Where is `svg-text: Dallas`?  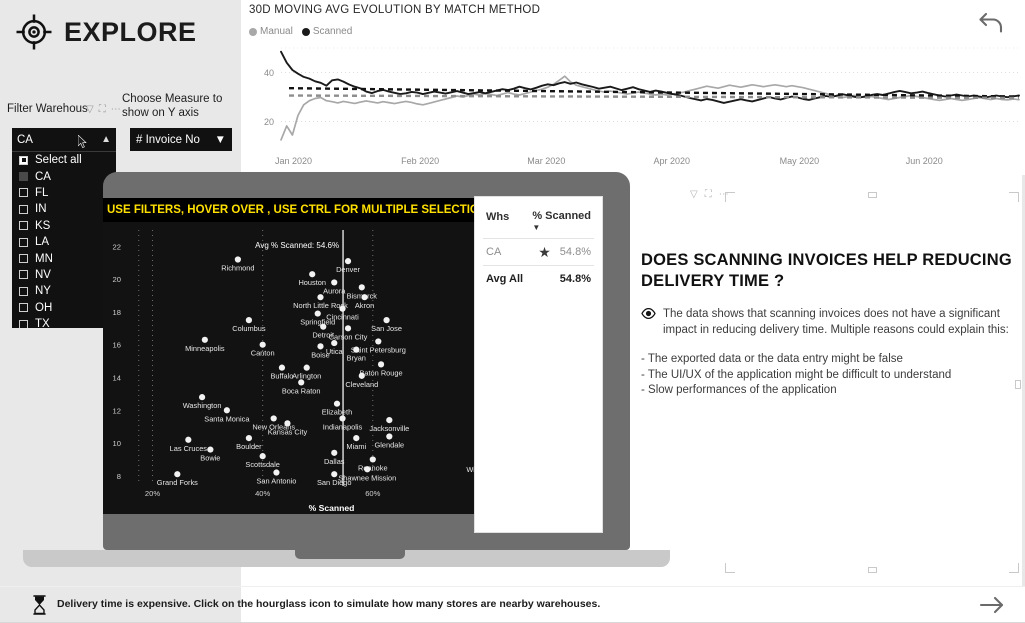
svg-text: Dallas is located at coordinates (334, 461).